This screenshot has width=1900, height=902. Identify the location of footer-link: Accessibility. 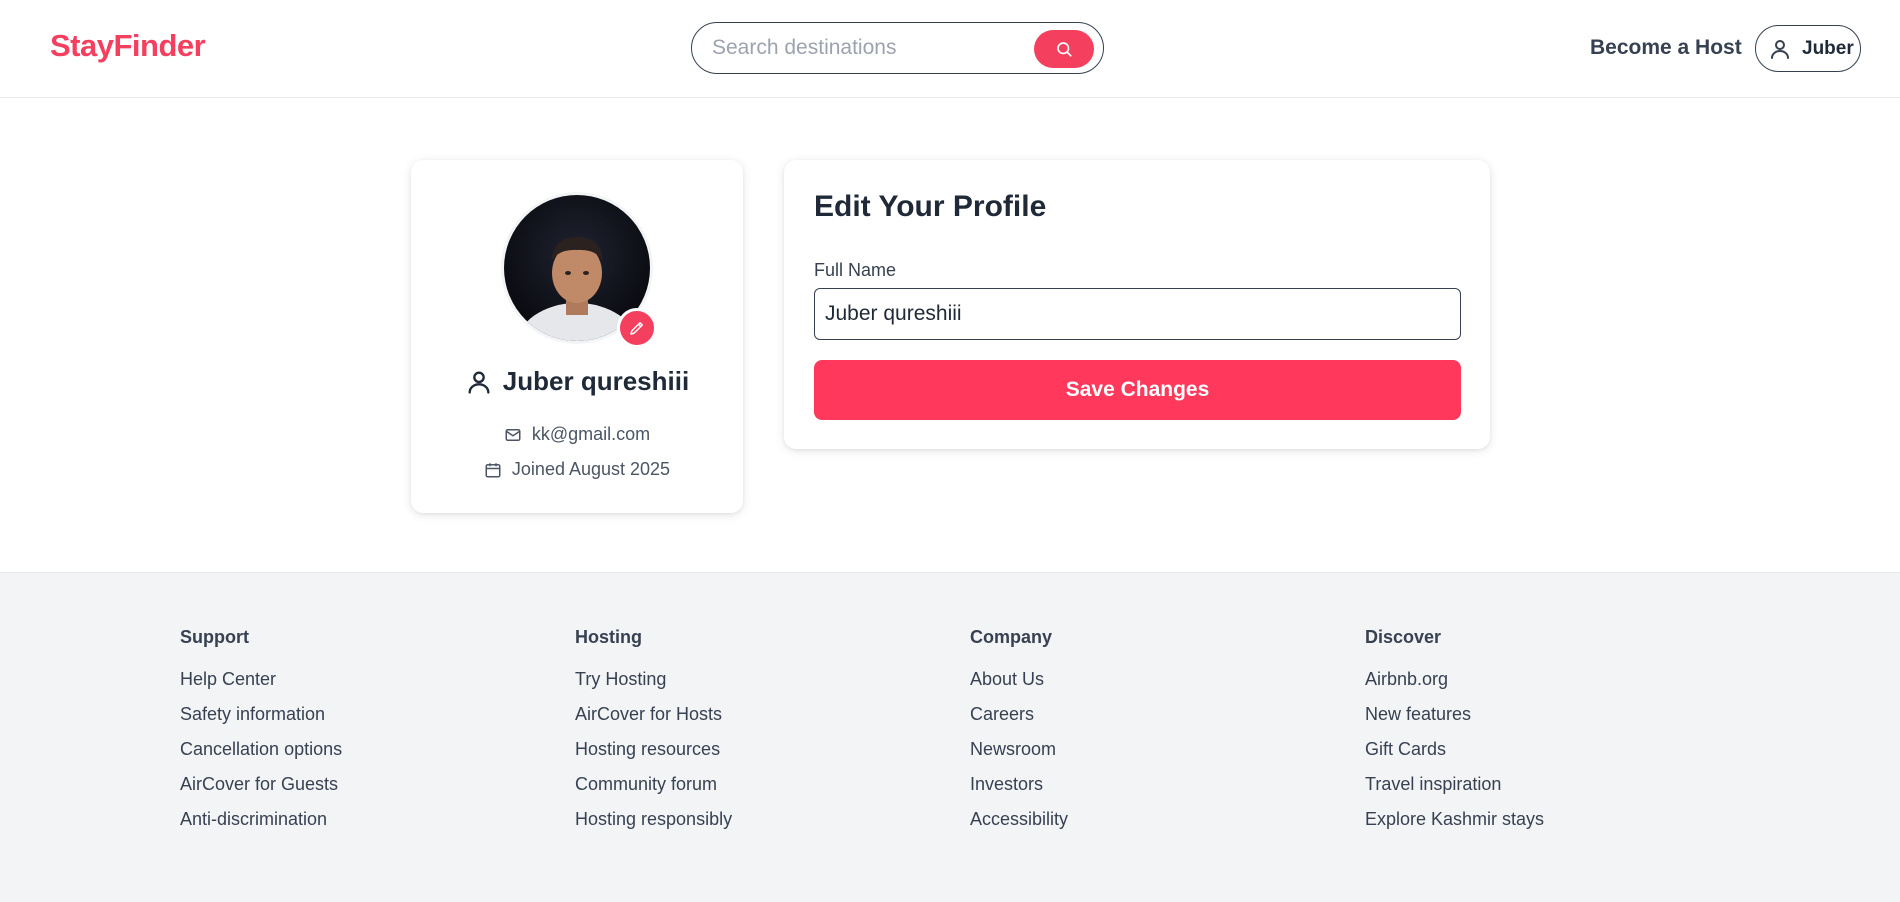
(1150, 825).